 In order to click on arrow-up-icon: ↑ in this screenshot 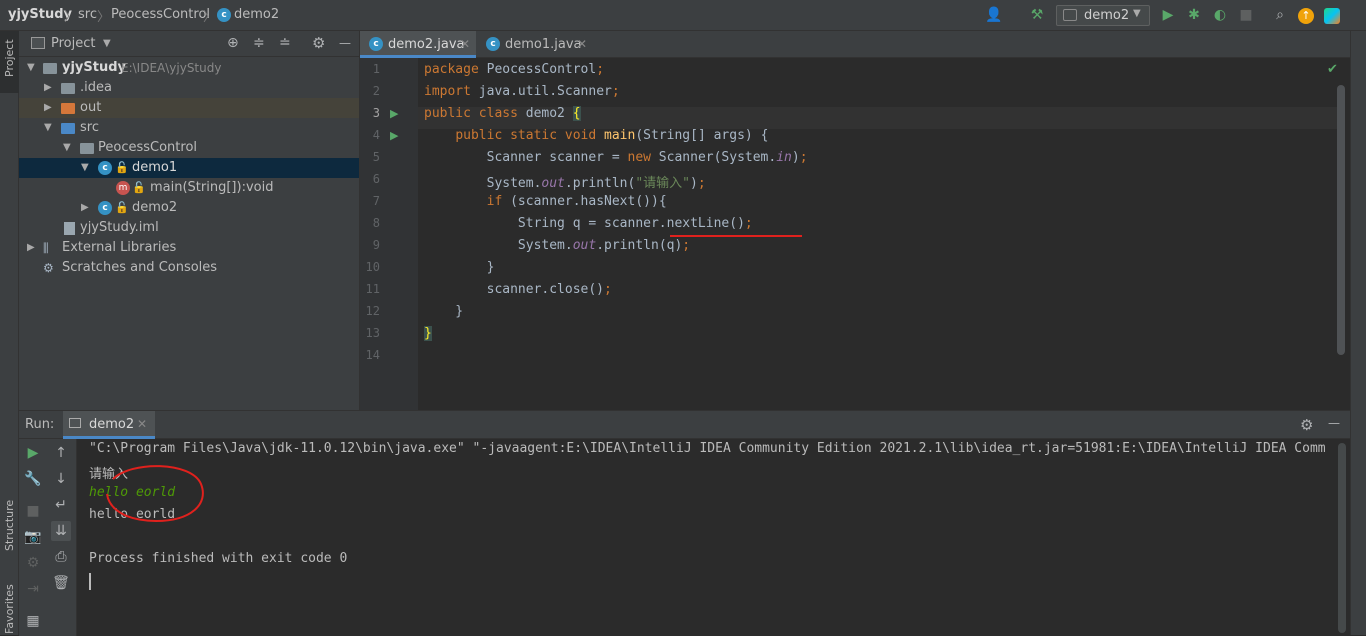, I will do `click(61, 453)`.